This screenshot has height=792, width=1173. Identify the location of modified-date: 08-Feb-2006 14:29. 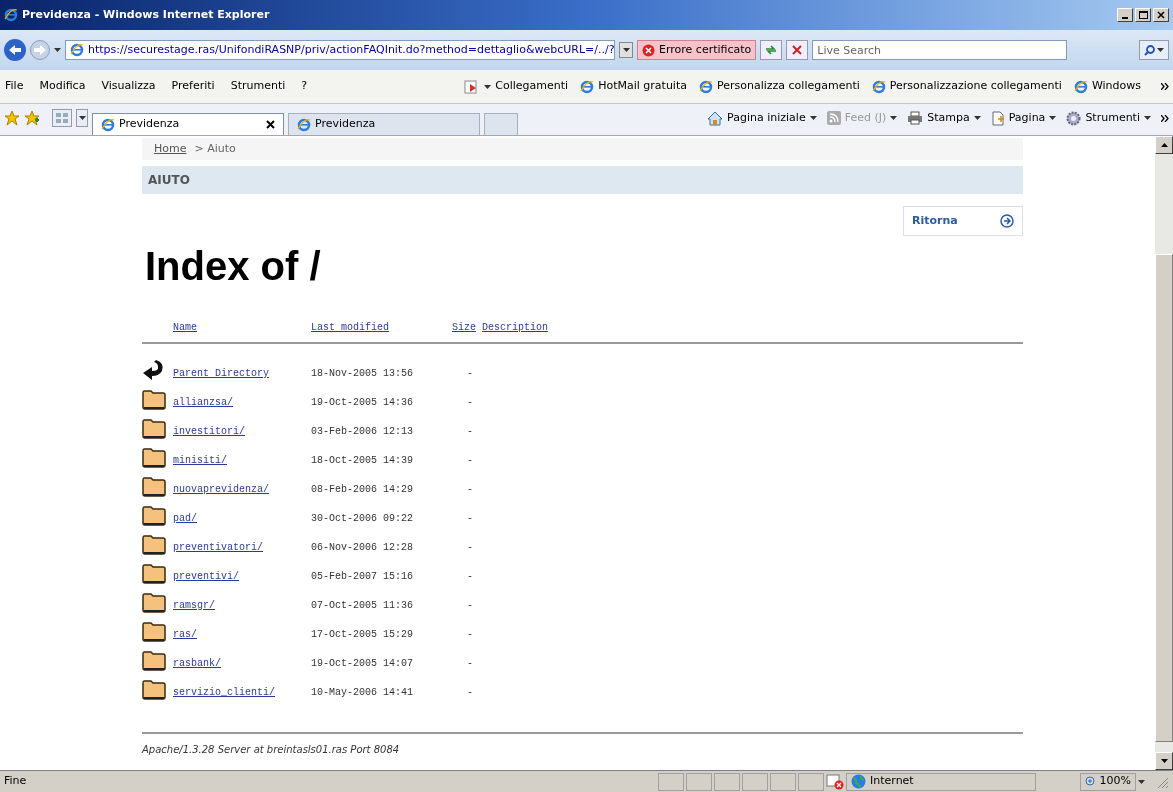
(363, 490).